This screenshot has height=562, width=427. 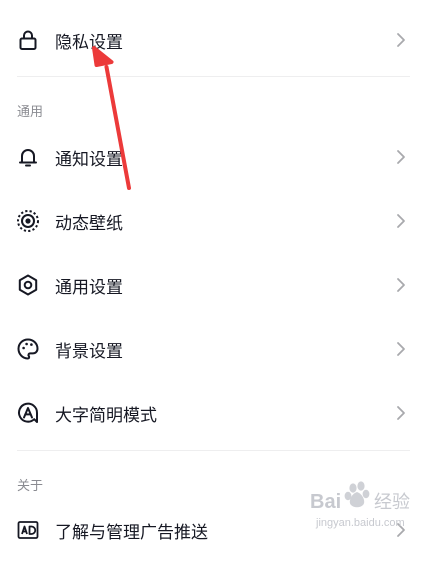 I want to click on bell-icon, so click(x=28, y=157).